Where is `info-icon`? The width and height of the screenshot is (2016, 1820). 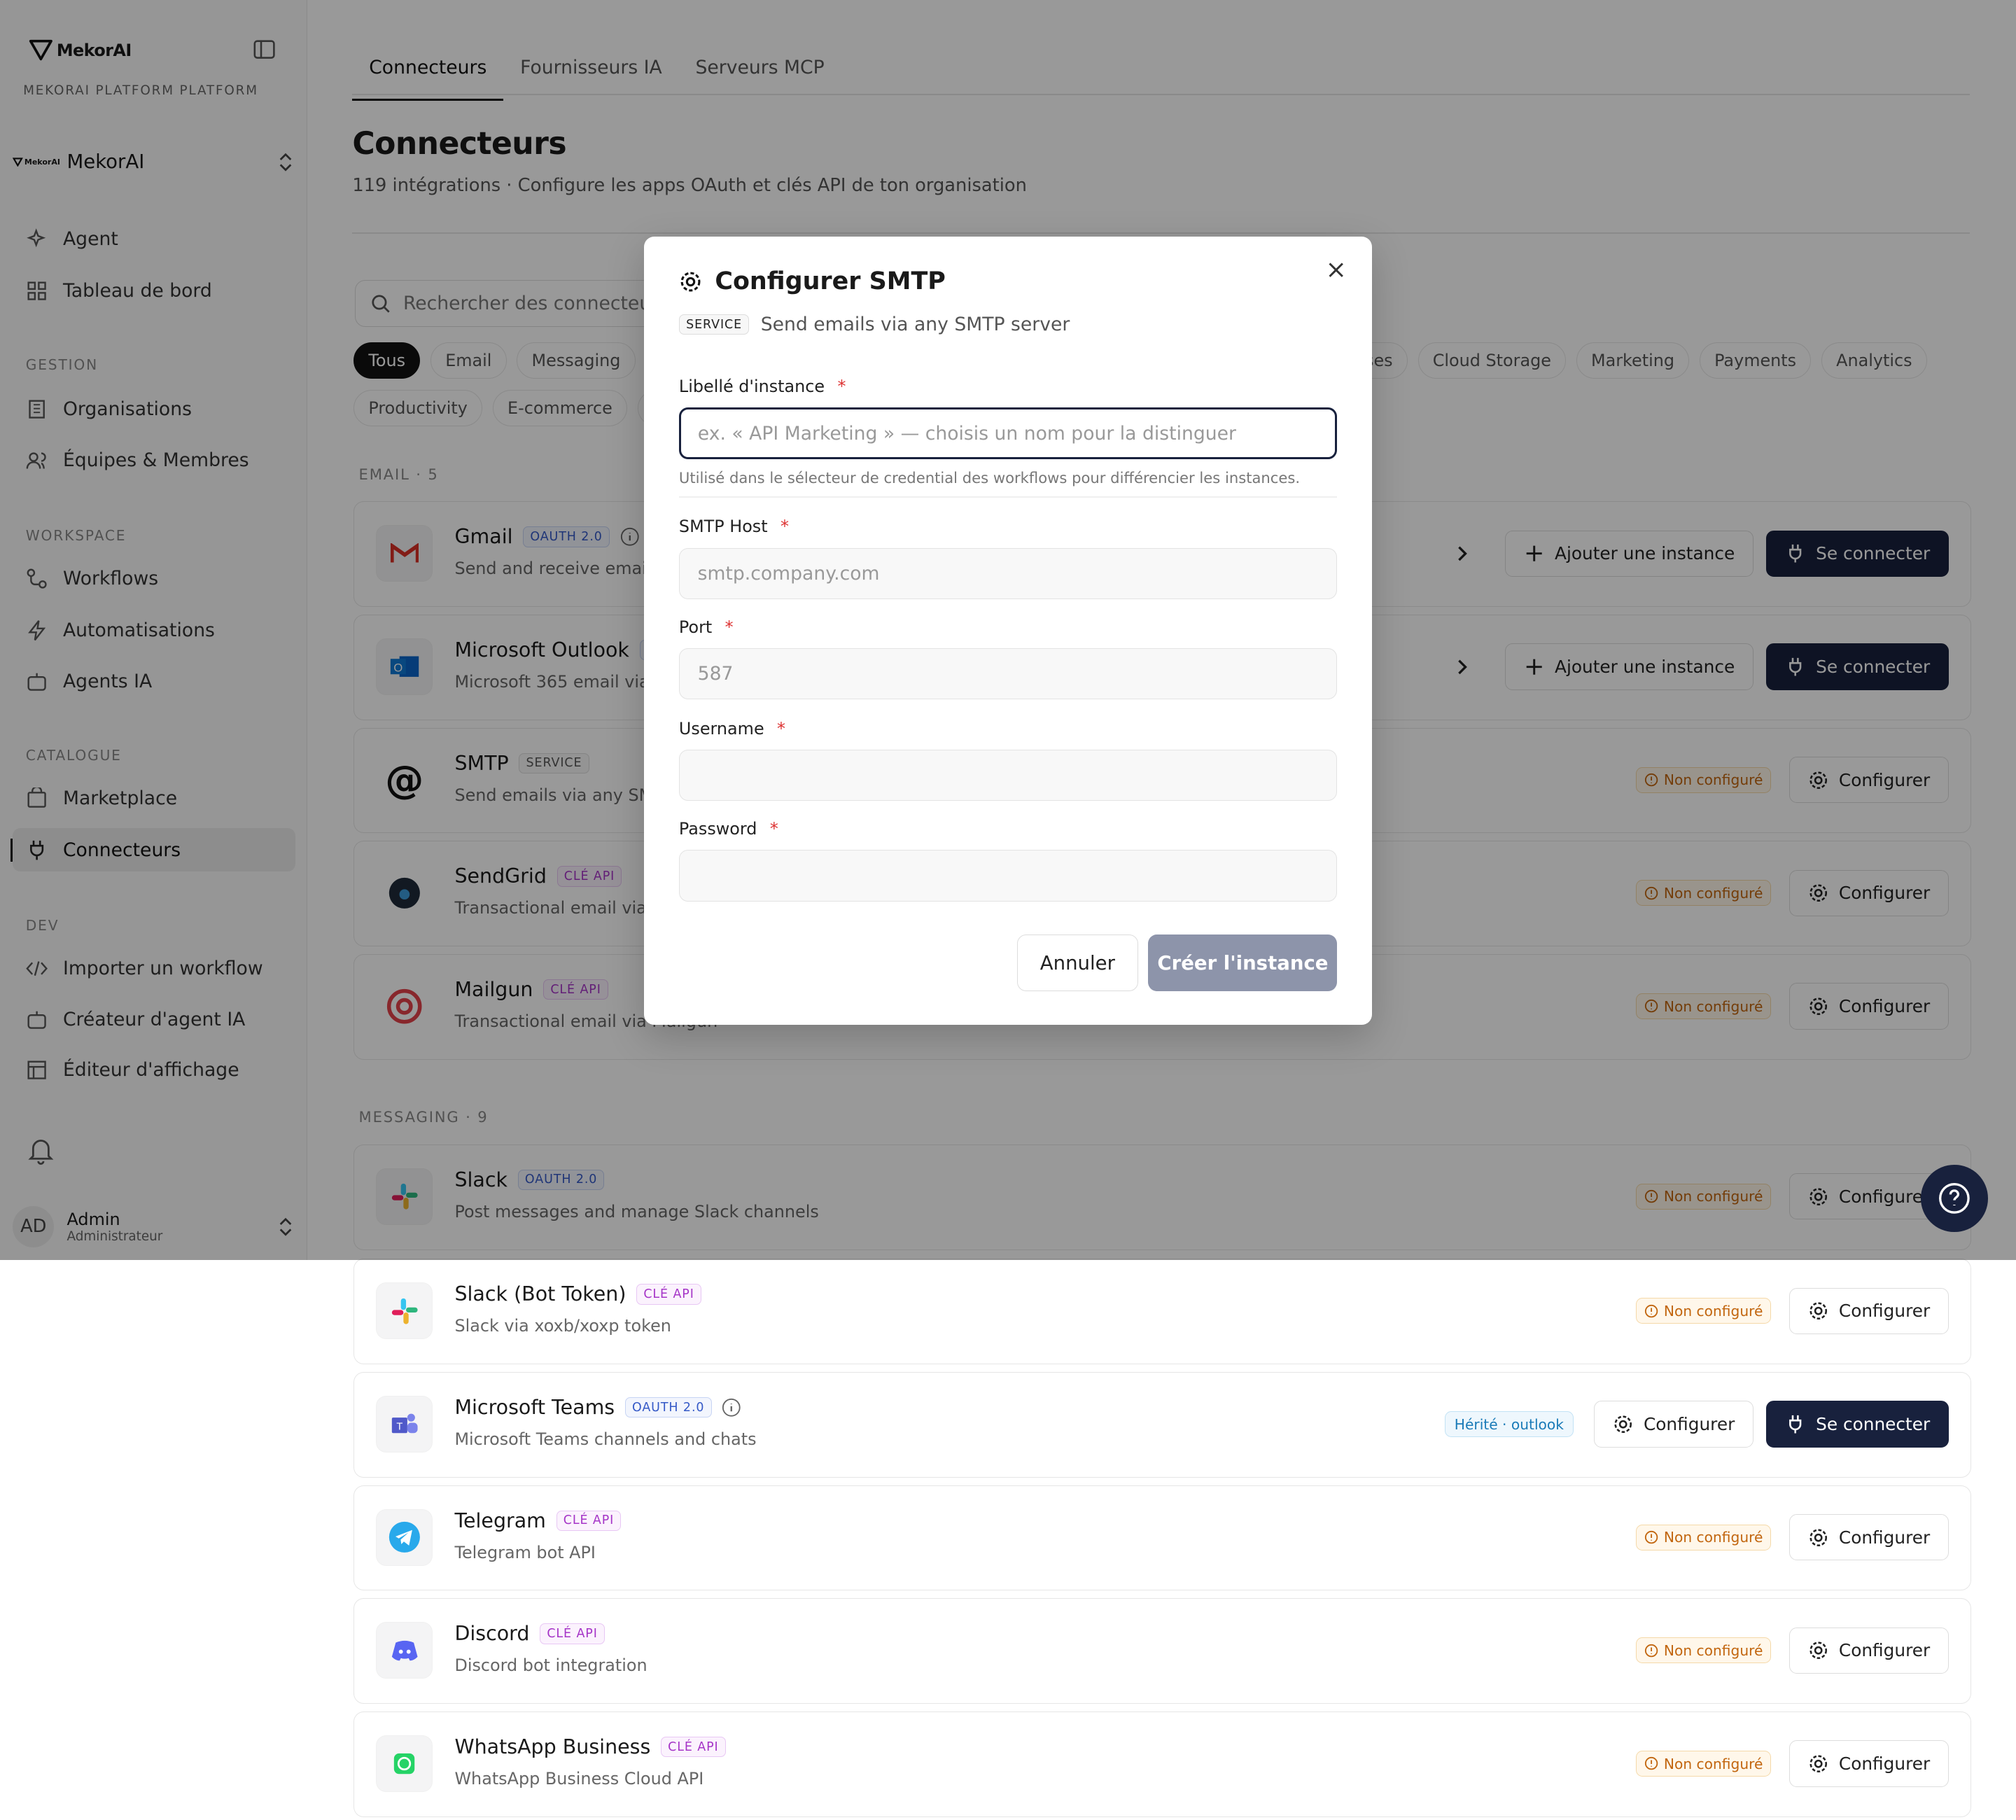 info-icon is located at coordinates (731, 1408).